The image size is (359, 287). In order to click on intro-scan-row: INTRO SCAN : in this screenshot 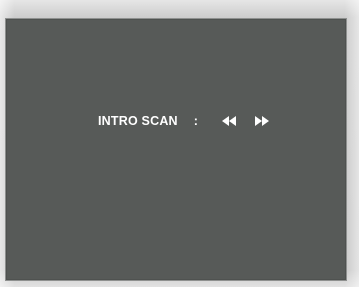, I will do `click(184, 121)`.